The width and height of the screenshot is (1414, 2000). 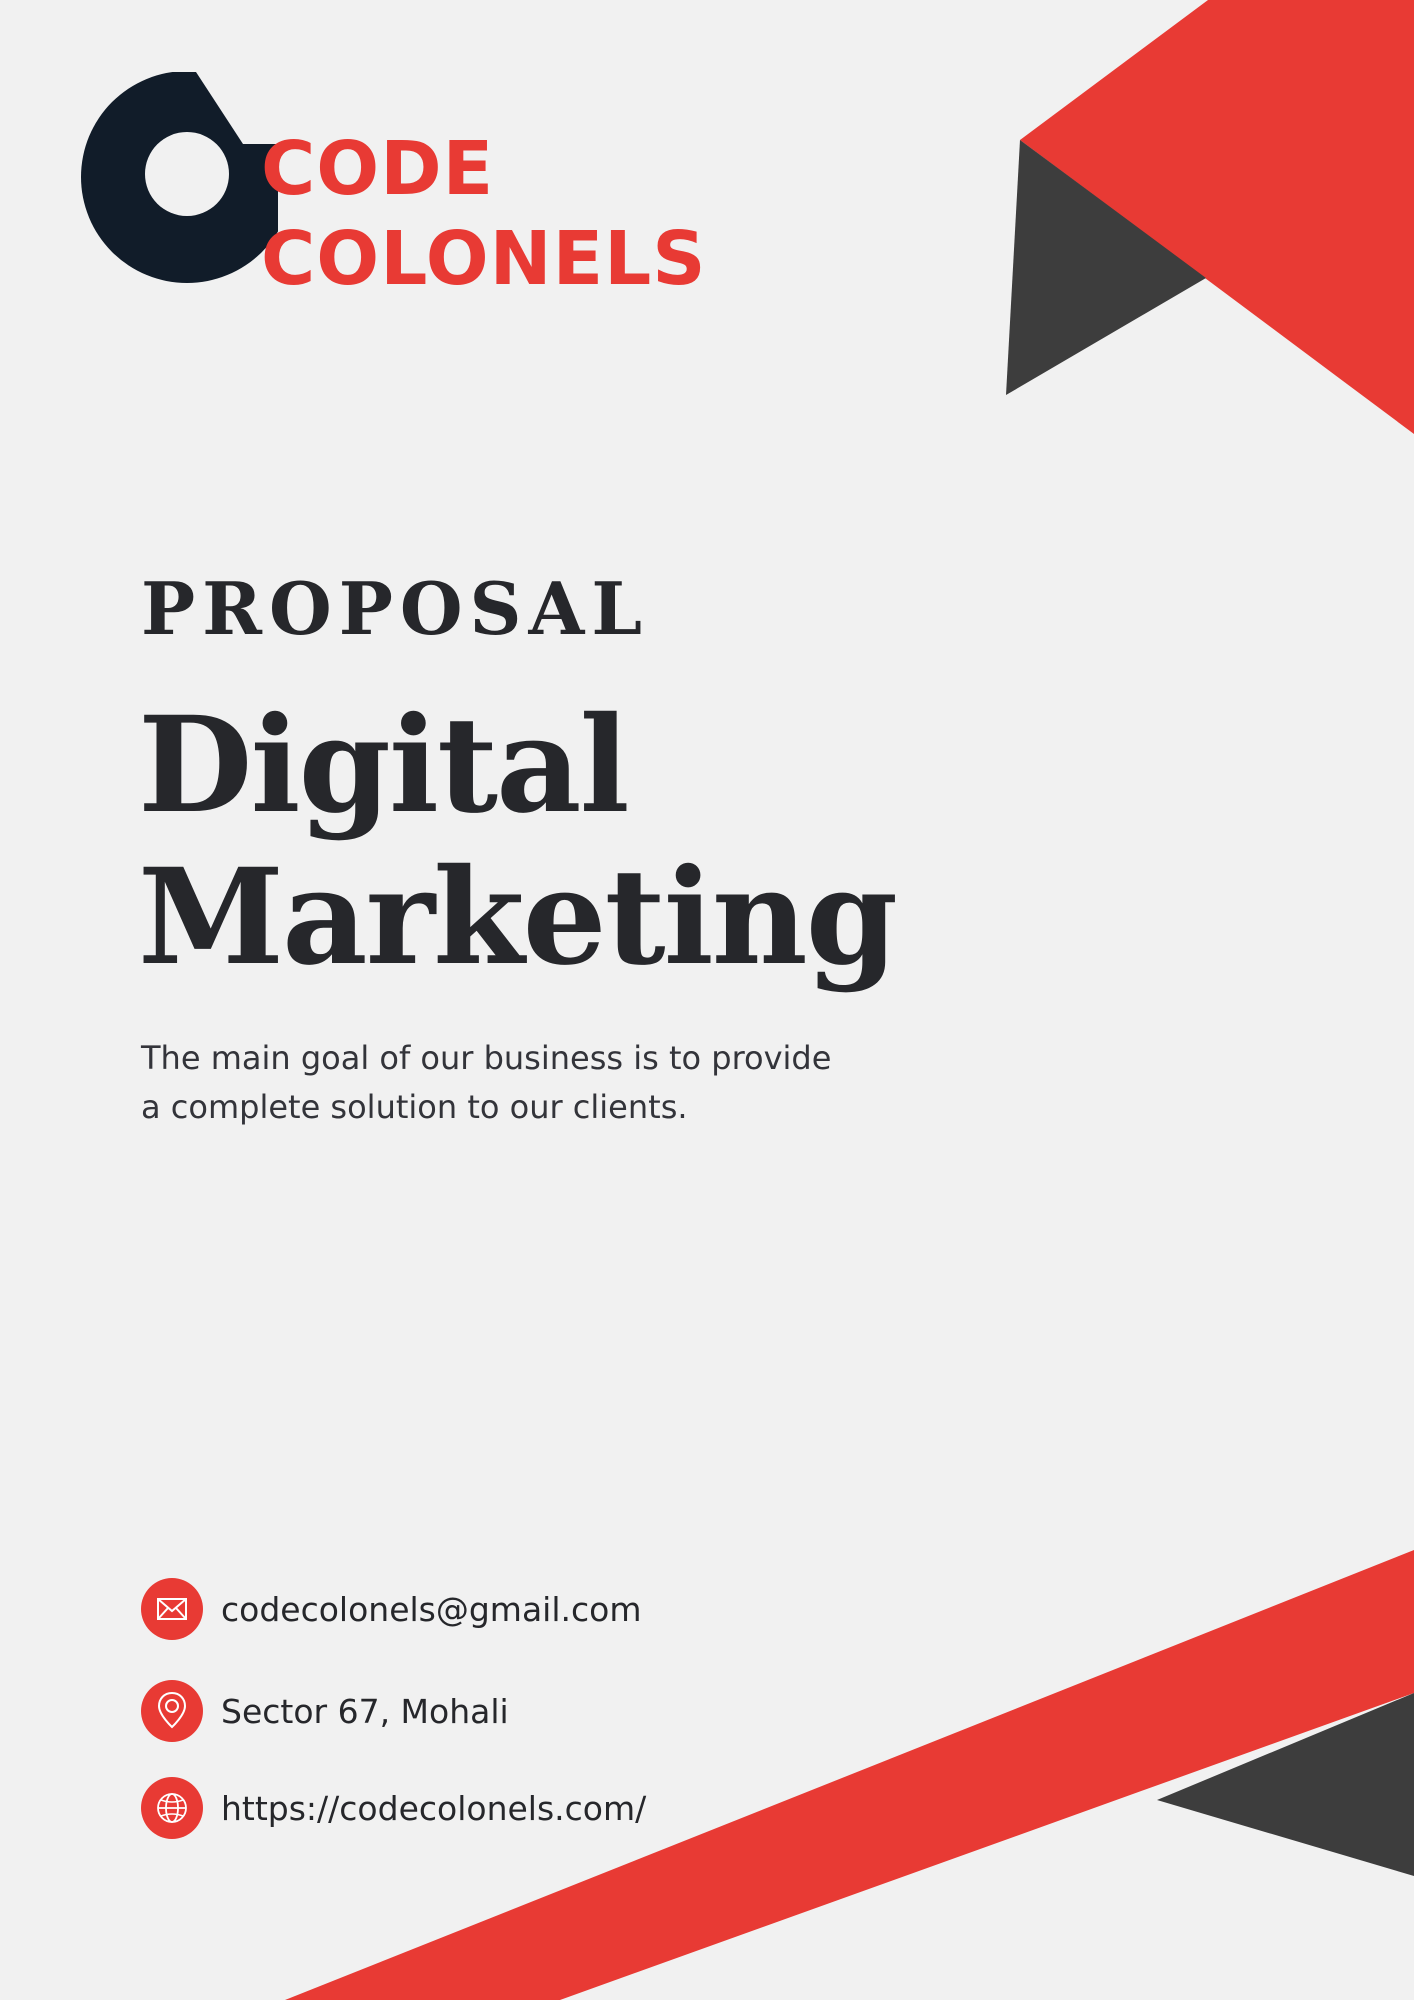 I want to click on brand-logo: CODE COLONELS, so click(x=392, y=187).